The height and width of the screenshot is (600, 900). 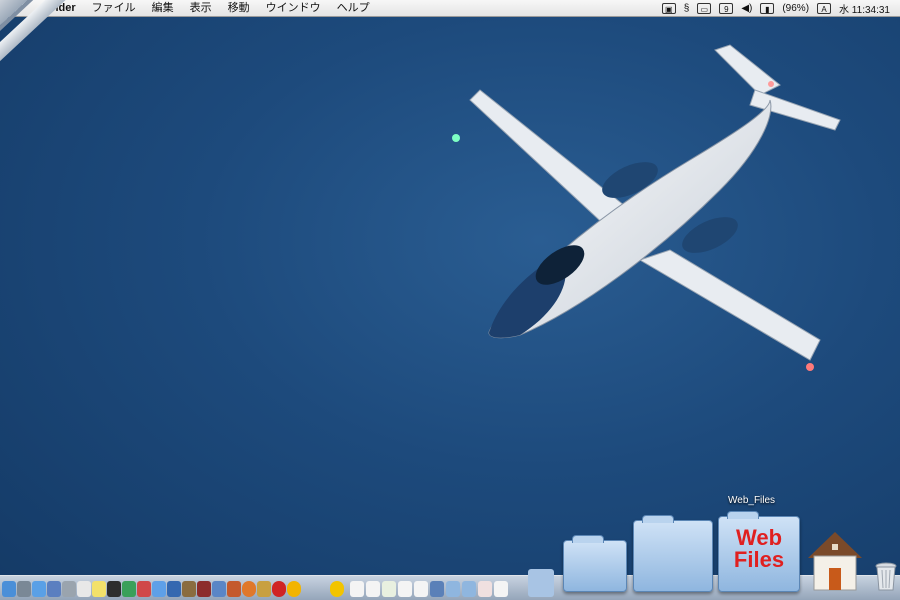 What do you see at coordinates (767, 8) in the screenshot?
I see `battery-icon: ▮` at bounding box center [767, 8].